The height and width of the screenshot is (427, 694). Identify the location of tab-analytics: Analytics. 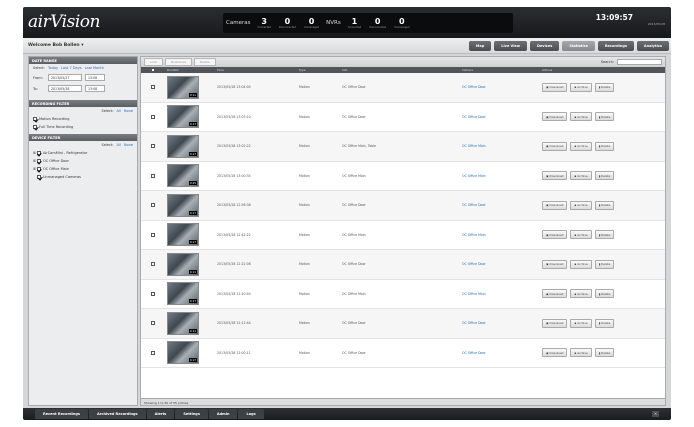
(652, 46).